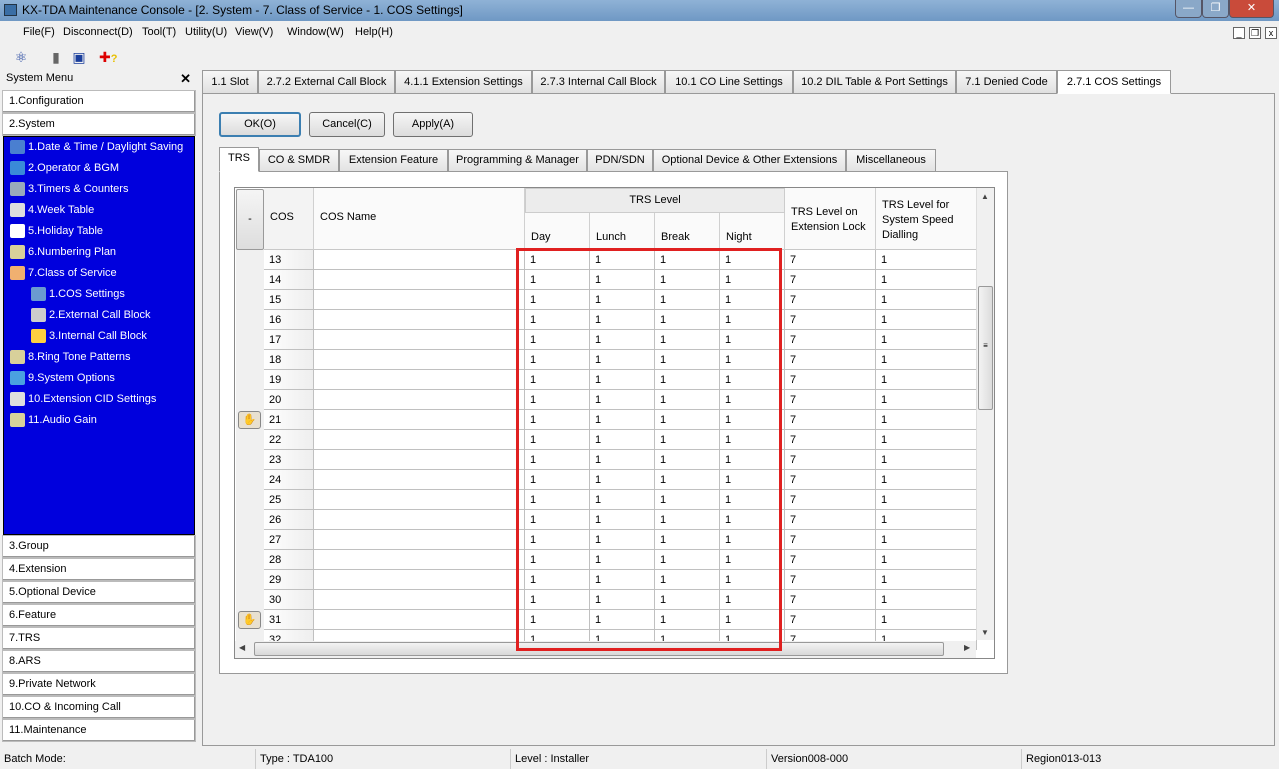  I want to click on sidebar-item-4-extension: 4.Extension, so click(99, 569).